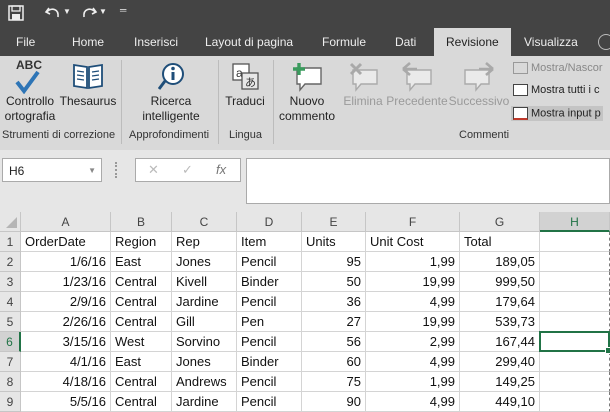  Describe the element at coordinates (141, 322) in the screenshot. I see `cell-b5: Central` at that location.